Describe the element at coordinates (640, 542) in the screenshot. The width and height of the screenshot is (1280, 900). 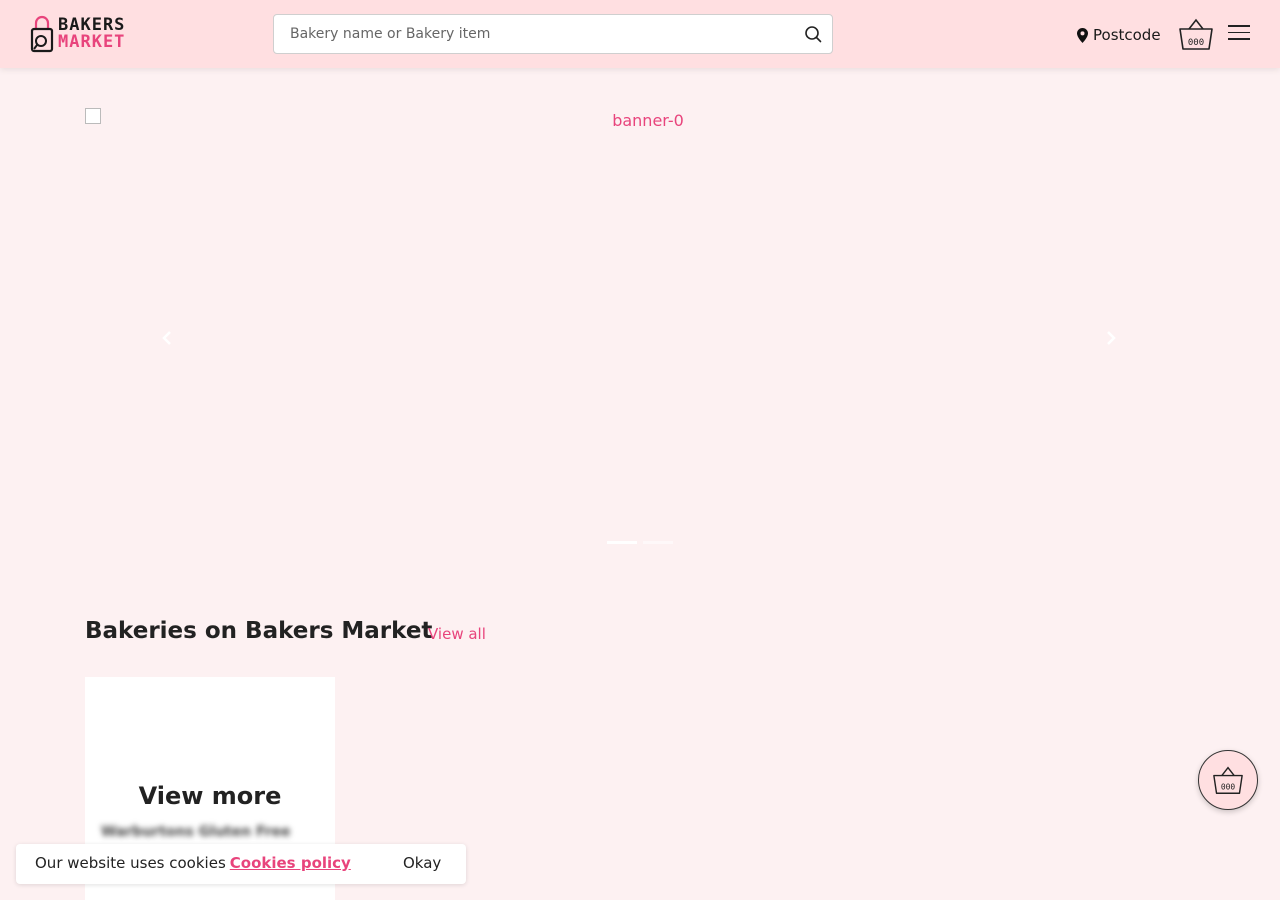
I see `carousel-indicators` at that location.